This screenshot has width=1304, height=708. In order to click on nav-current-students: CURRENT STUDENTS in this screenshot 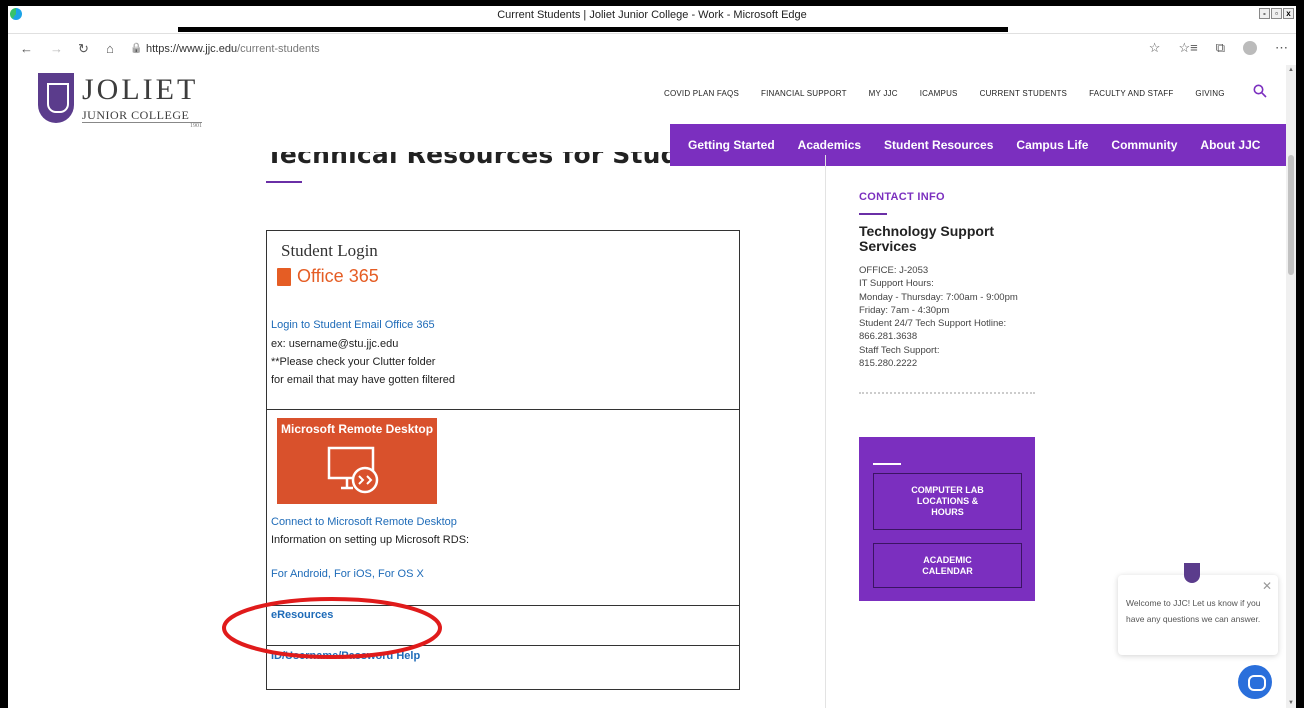, I will do `click(1024, 93)`.